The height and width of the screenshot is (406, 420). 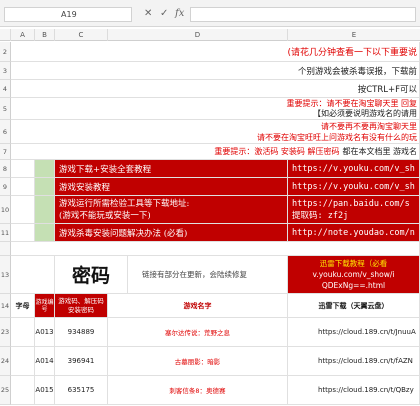 I want to click on column-b-header: B, so click(x=45, y=35).